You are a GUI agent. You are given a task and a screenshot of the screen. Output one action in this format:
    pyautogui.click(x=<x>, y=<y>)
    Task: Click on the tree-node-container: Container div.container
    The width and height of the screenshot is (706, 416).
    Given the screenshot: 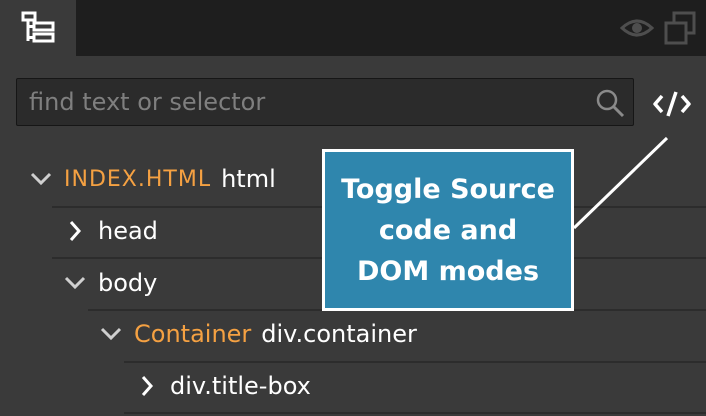 What is the action you would take?
    pyautogui.click(x=257, y=334)
    